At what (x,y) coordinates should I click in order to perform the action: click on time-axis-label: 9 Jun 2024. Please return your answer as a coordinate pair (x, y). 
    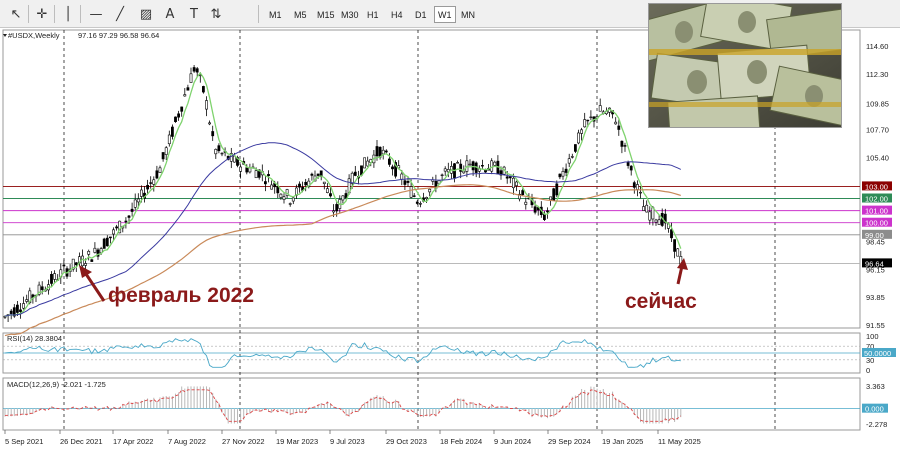
    Looking at the image, I should click on (512, 441).